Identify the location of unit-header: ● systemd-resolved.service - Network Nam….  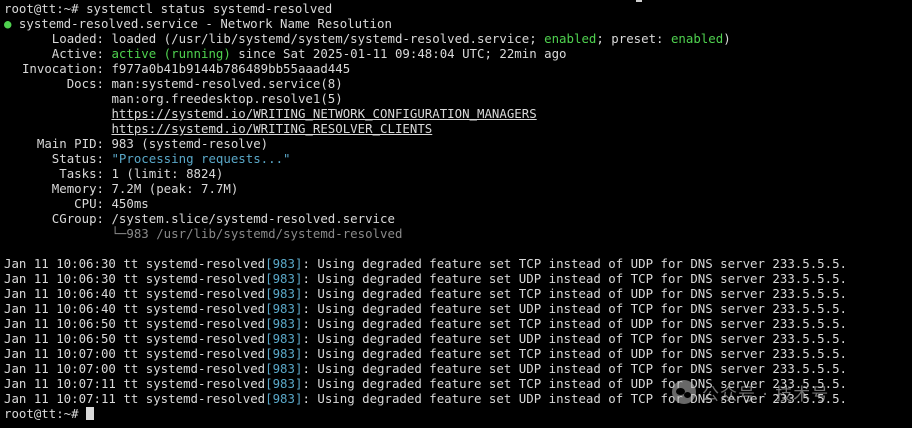
(458, 23).